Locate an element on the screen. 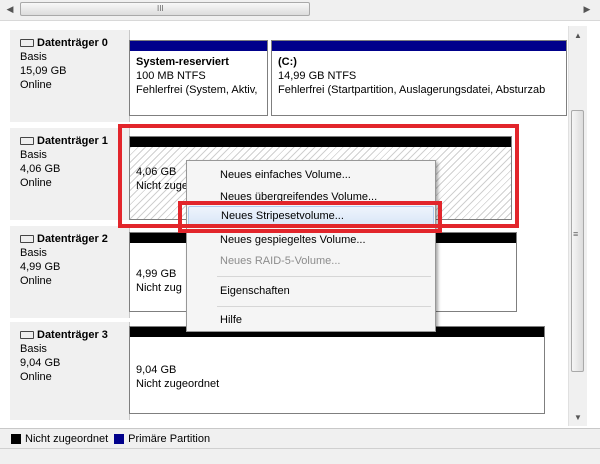  disk-name: Datenträger 1 is located at coordinates (72, 141).